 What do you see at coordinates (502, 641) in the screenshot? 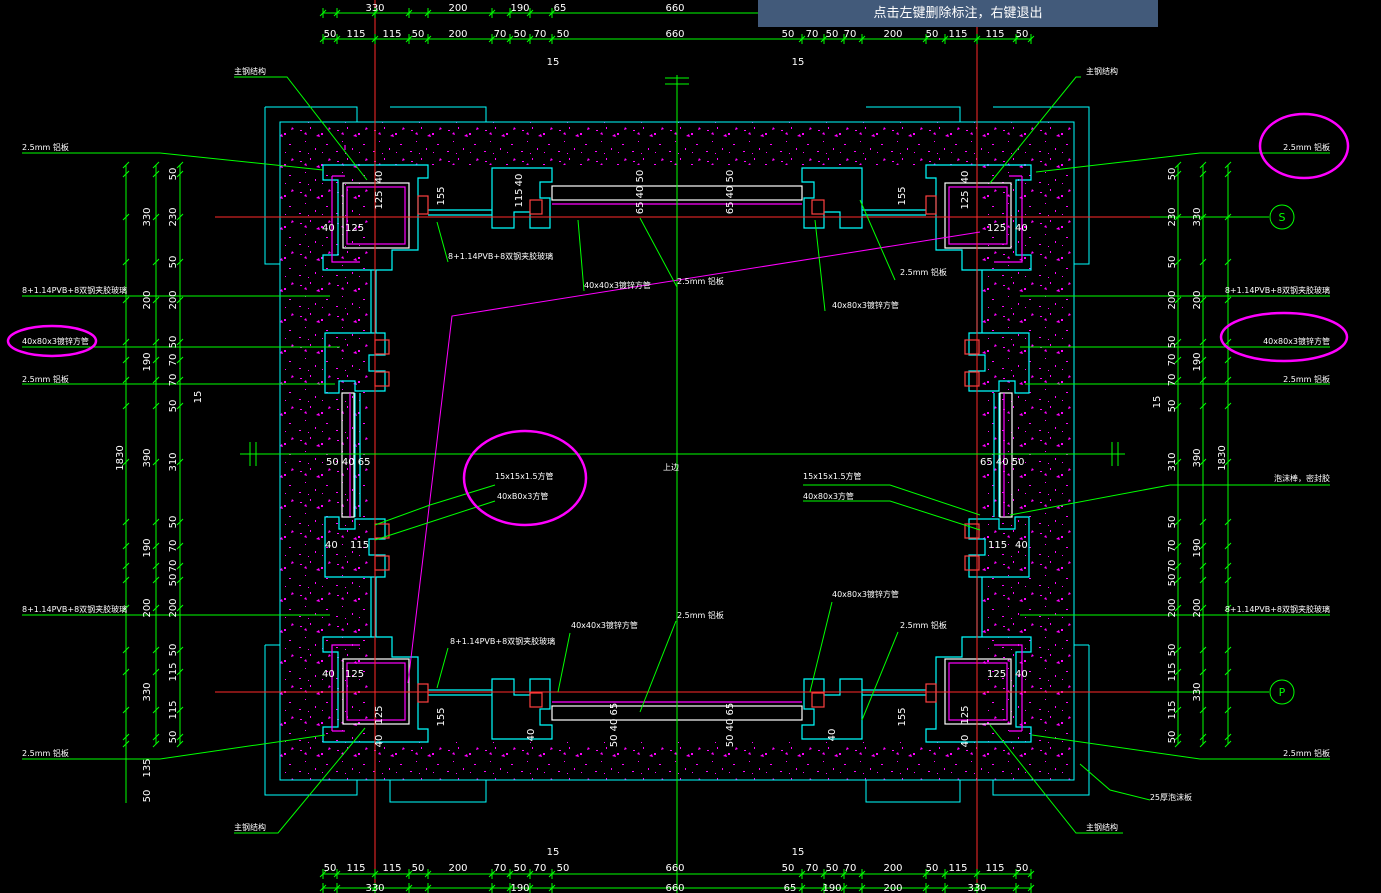
I see `label-glass-bottom: 8+1.14PVB+8双钢夹胶玻璃` at bounding box center [502, 641].